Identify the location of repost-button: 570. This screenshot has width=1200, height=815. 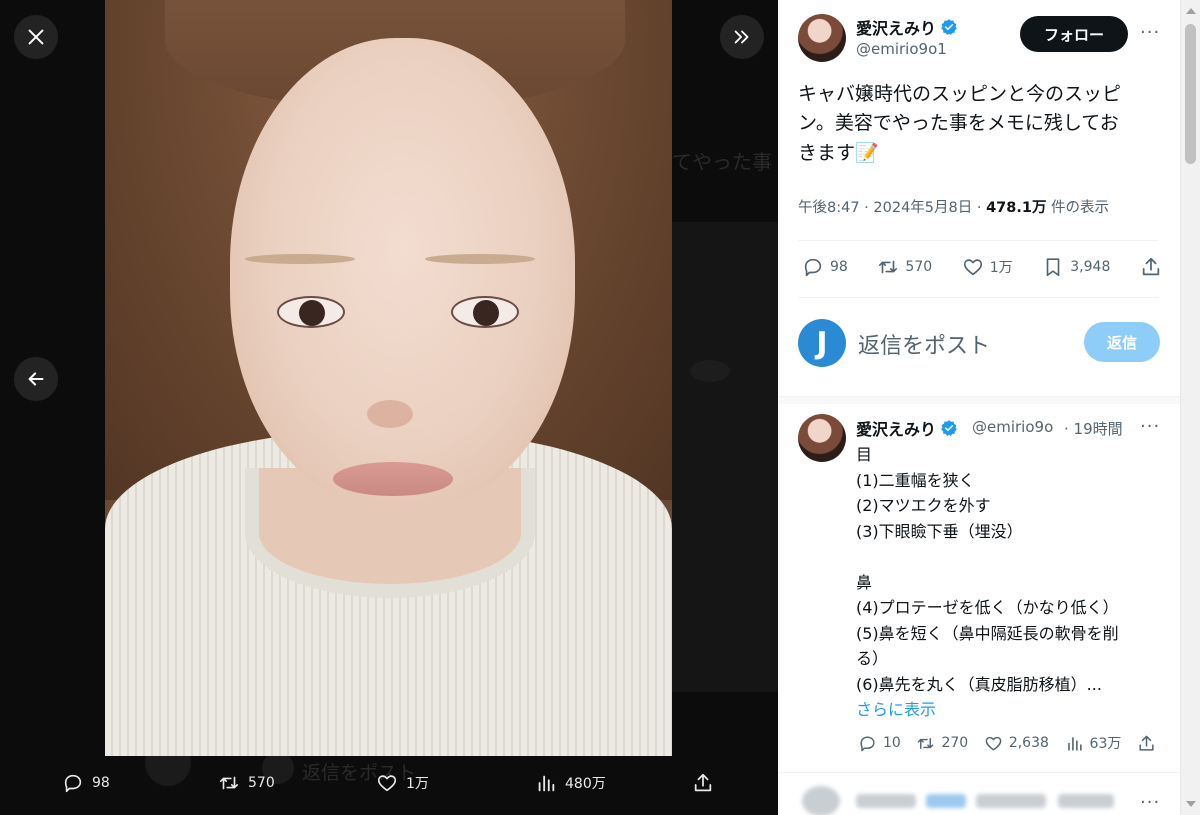
(904, 267).